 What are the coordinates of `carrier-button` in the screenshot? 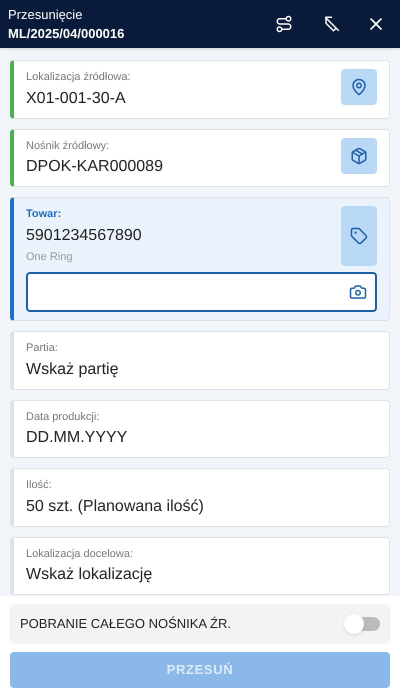 It's located at (359, 156).